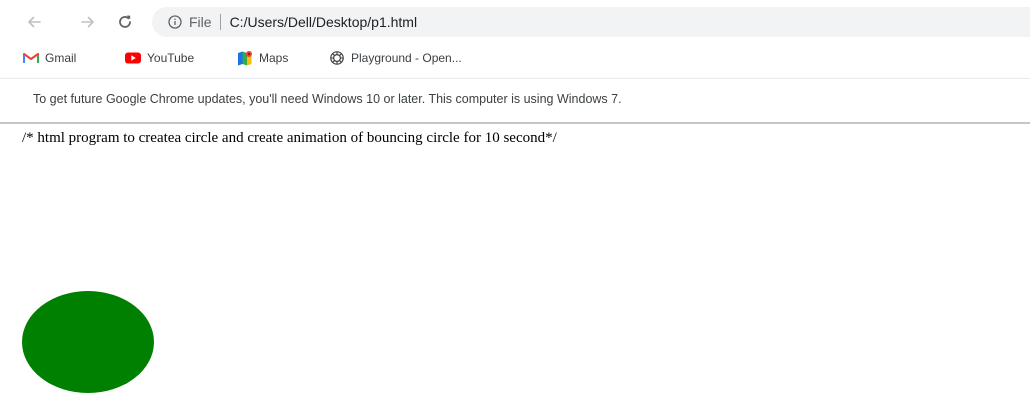 Image resolution: width=1030 pixels, height=393 pixels. I want to click on browser-toolbar: File C:/Users/Dell/Desktop/p1.html, so click(515, 22).